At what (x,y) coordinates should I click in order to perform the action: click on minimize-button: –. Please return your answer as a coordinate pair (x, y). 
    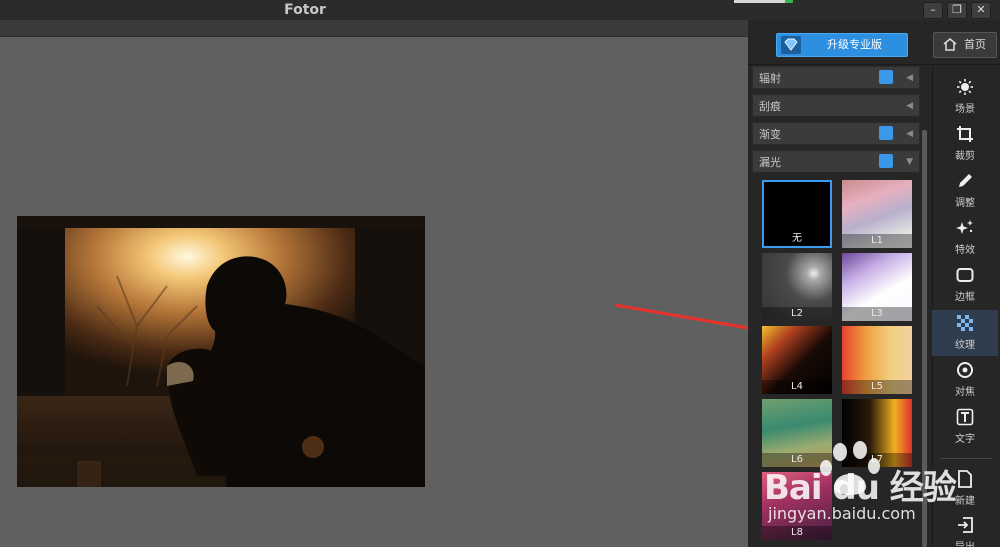
    Looking at the image, I should click on (933, 10).